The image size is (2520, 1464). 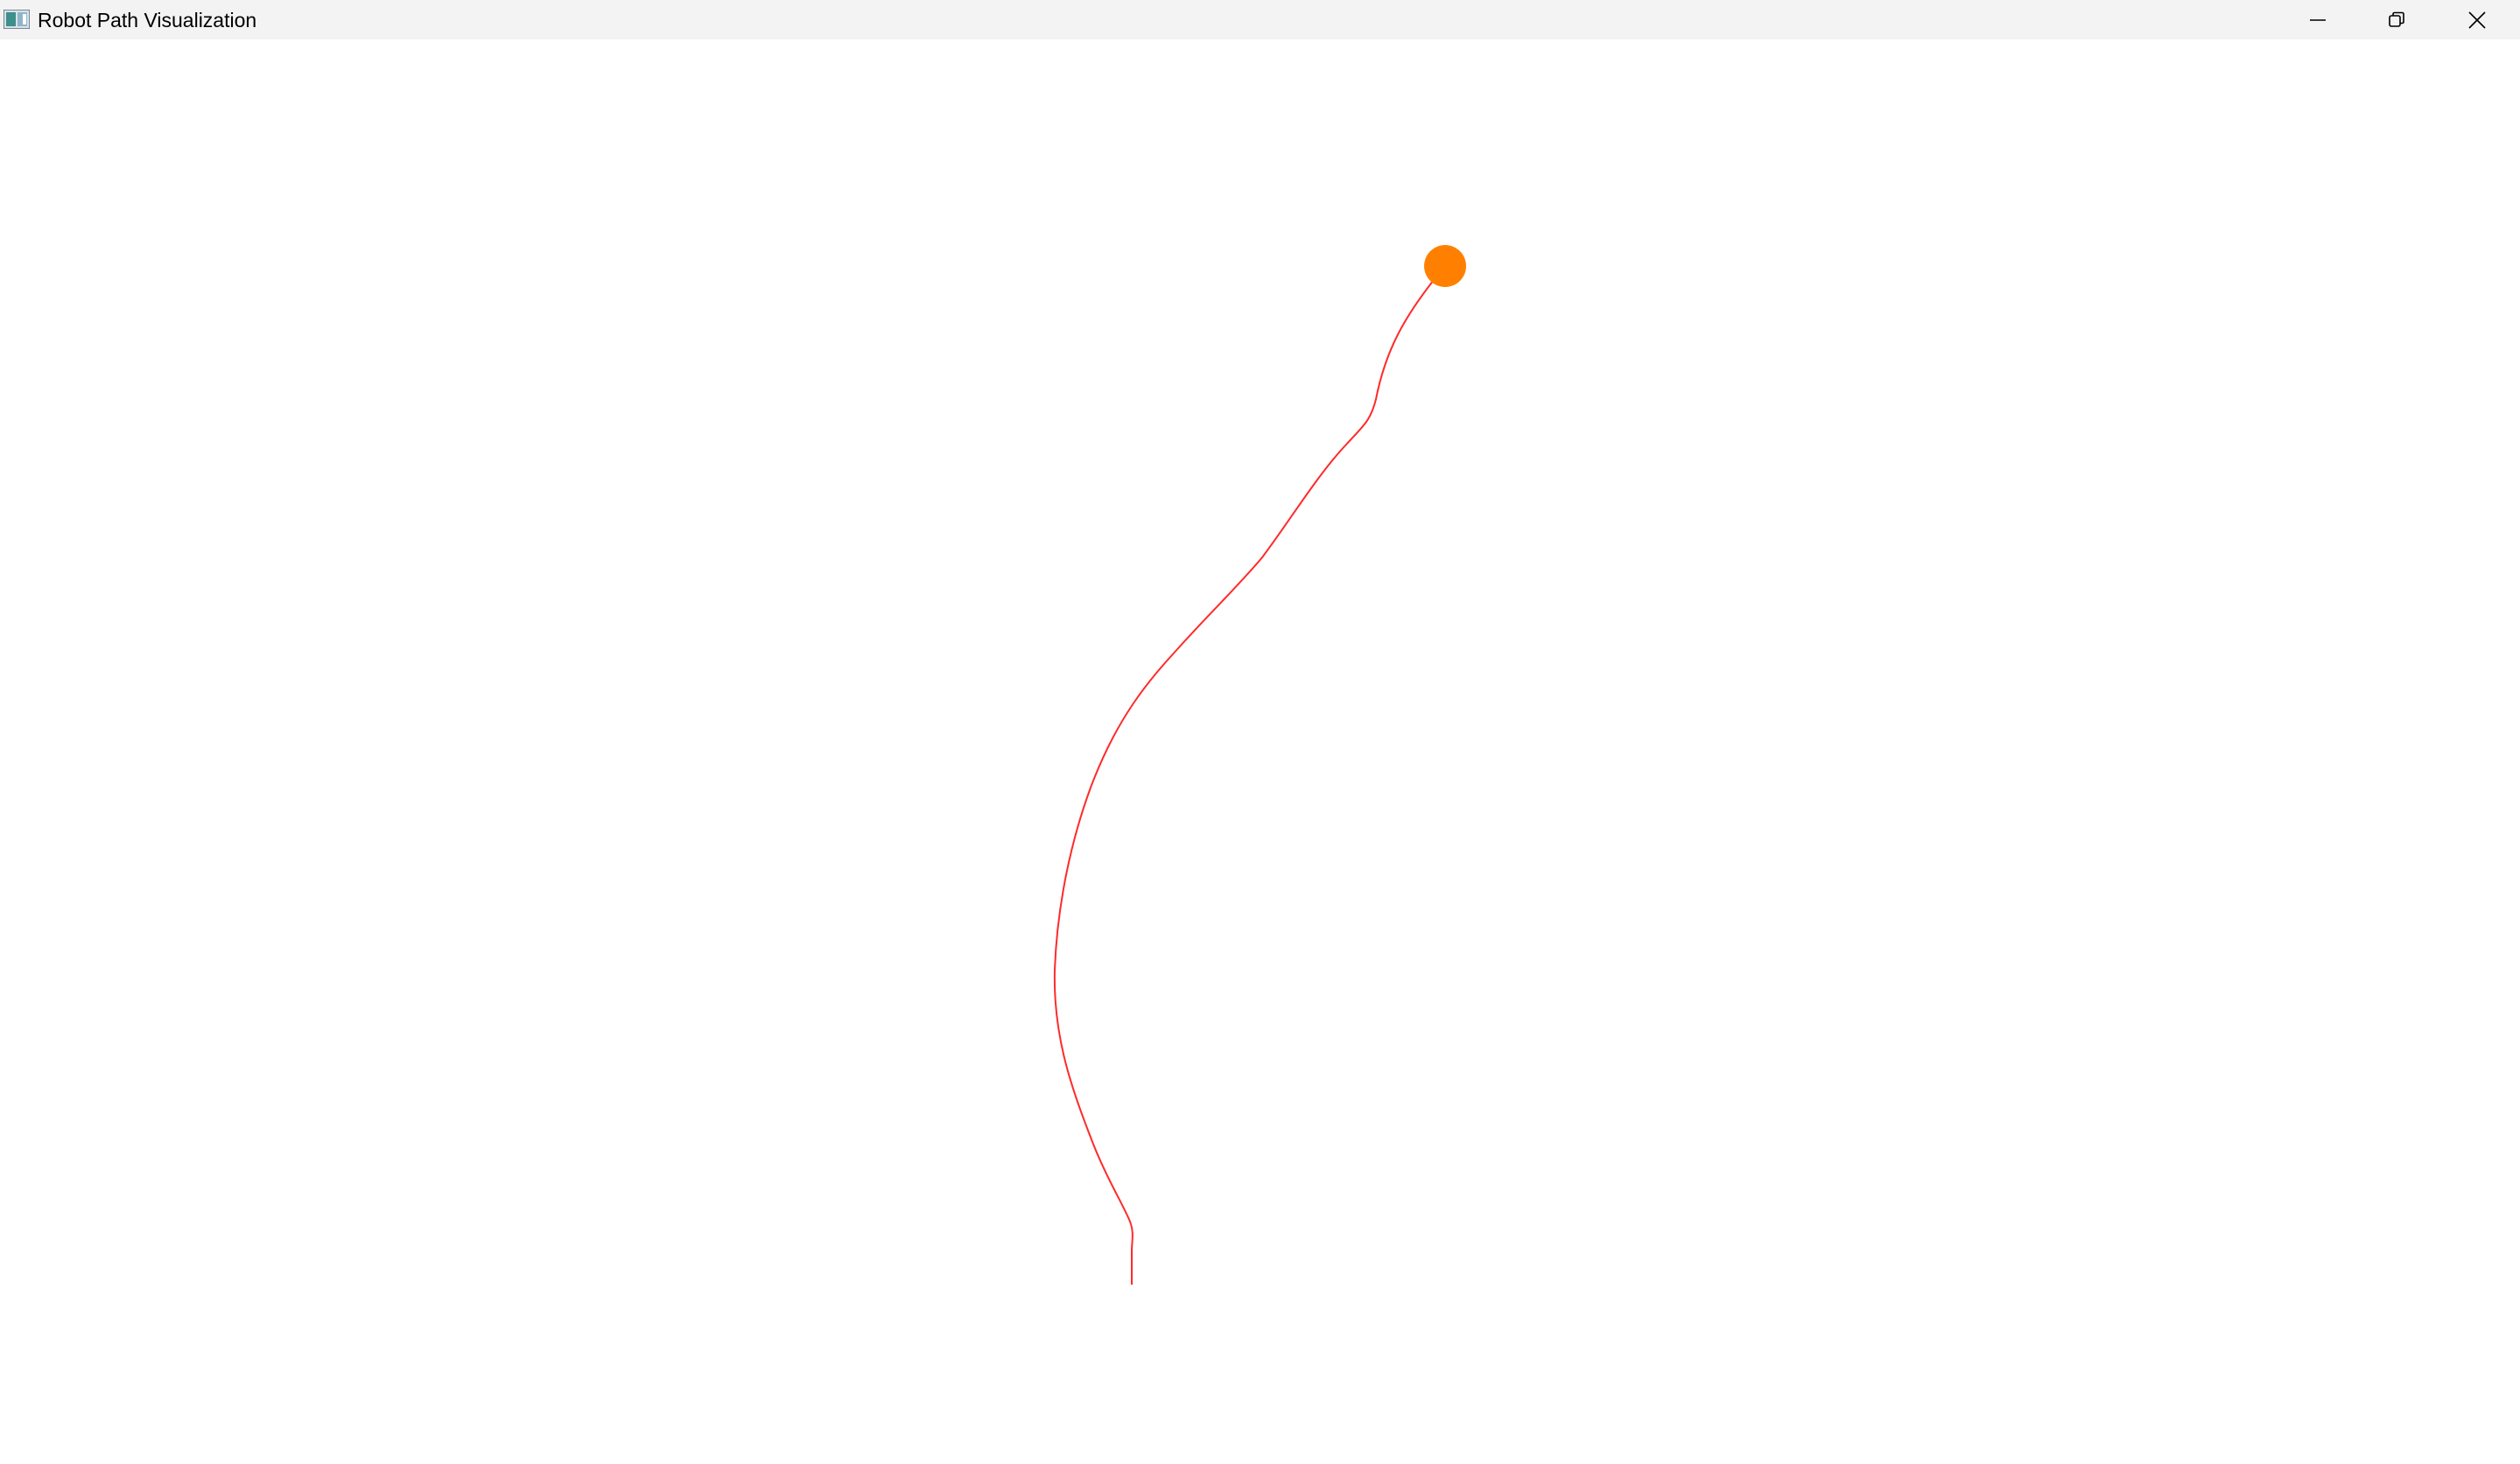 I want to click on app-icon, so click(x=17, y=20).